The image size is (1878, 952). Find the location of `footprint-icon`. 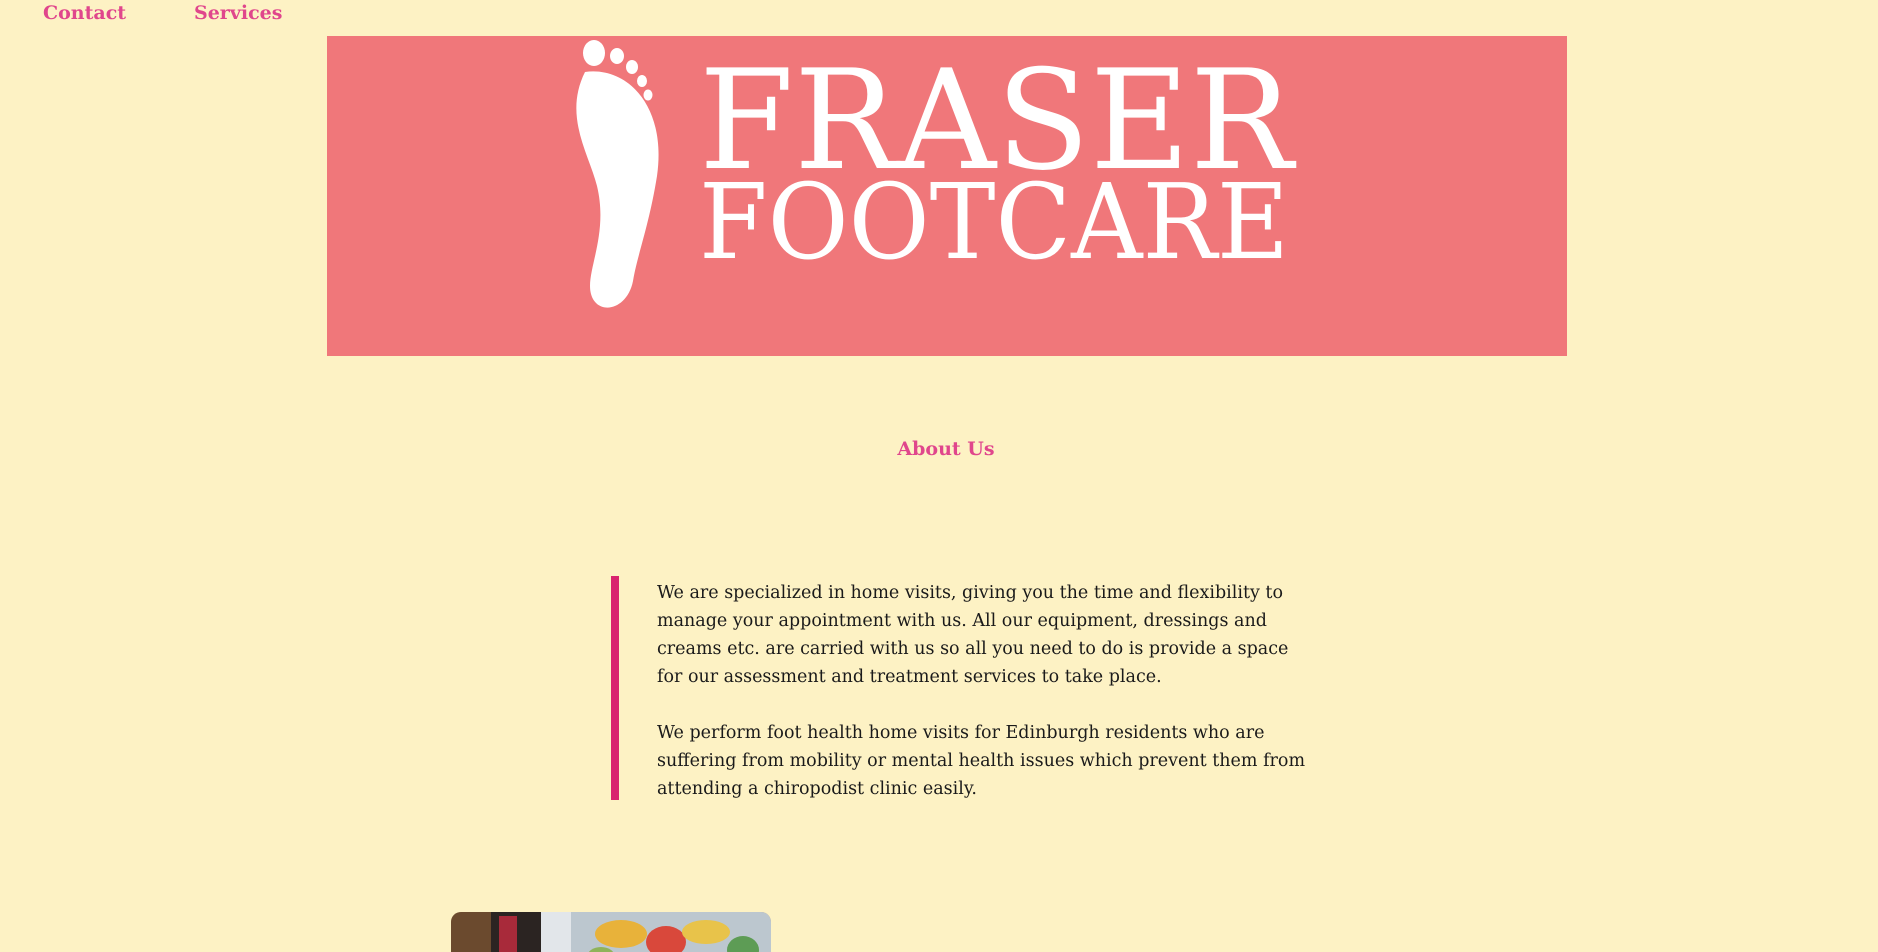

footprint-icon is located at coordinates (617, 174).